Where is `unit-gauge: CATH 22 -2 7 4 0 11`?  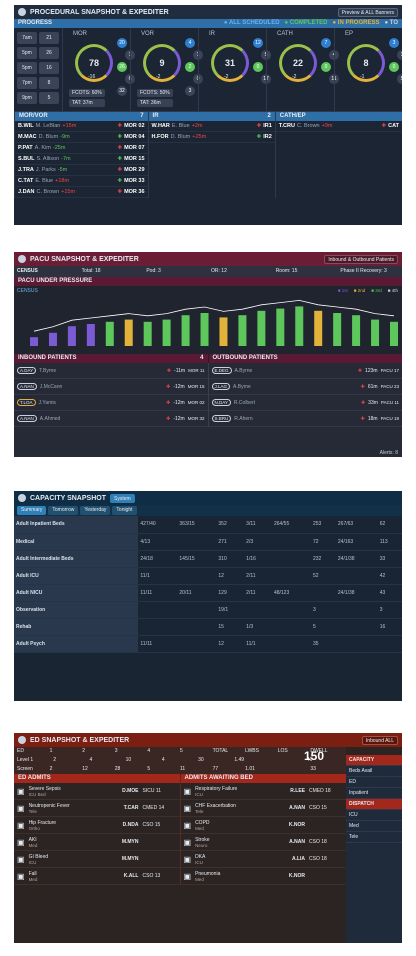 unit-gauge: CATH 22 -2 7 4 0 11 is located at coordinates (302, 69).